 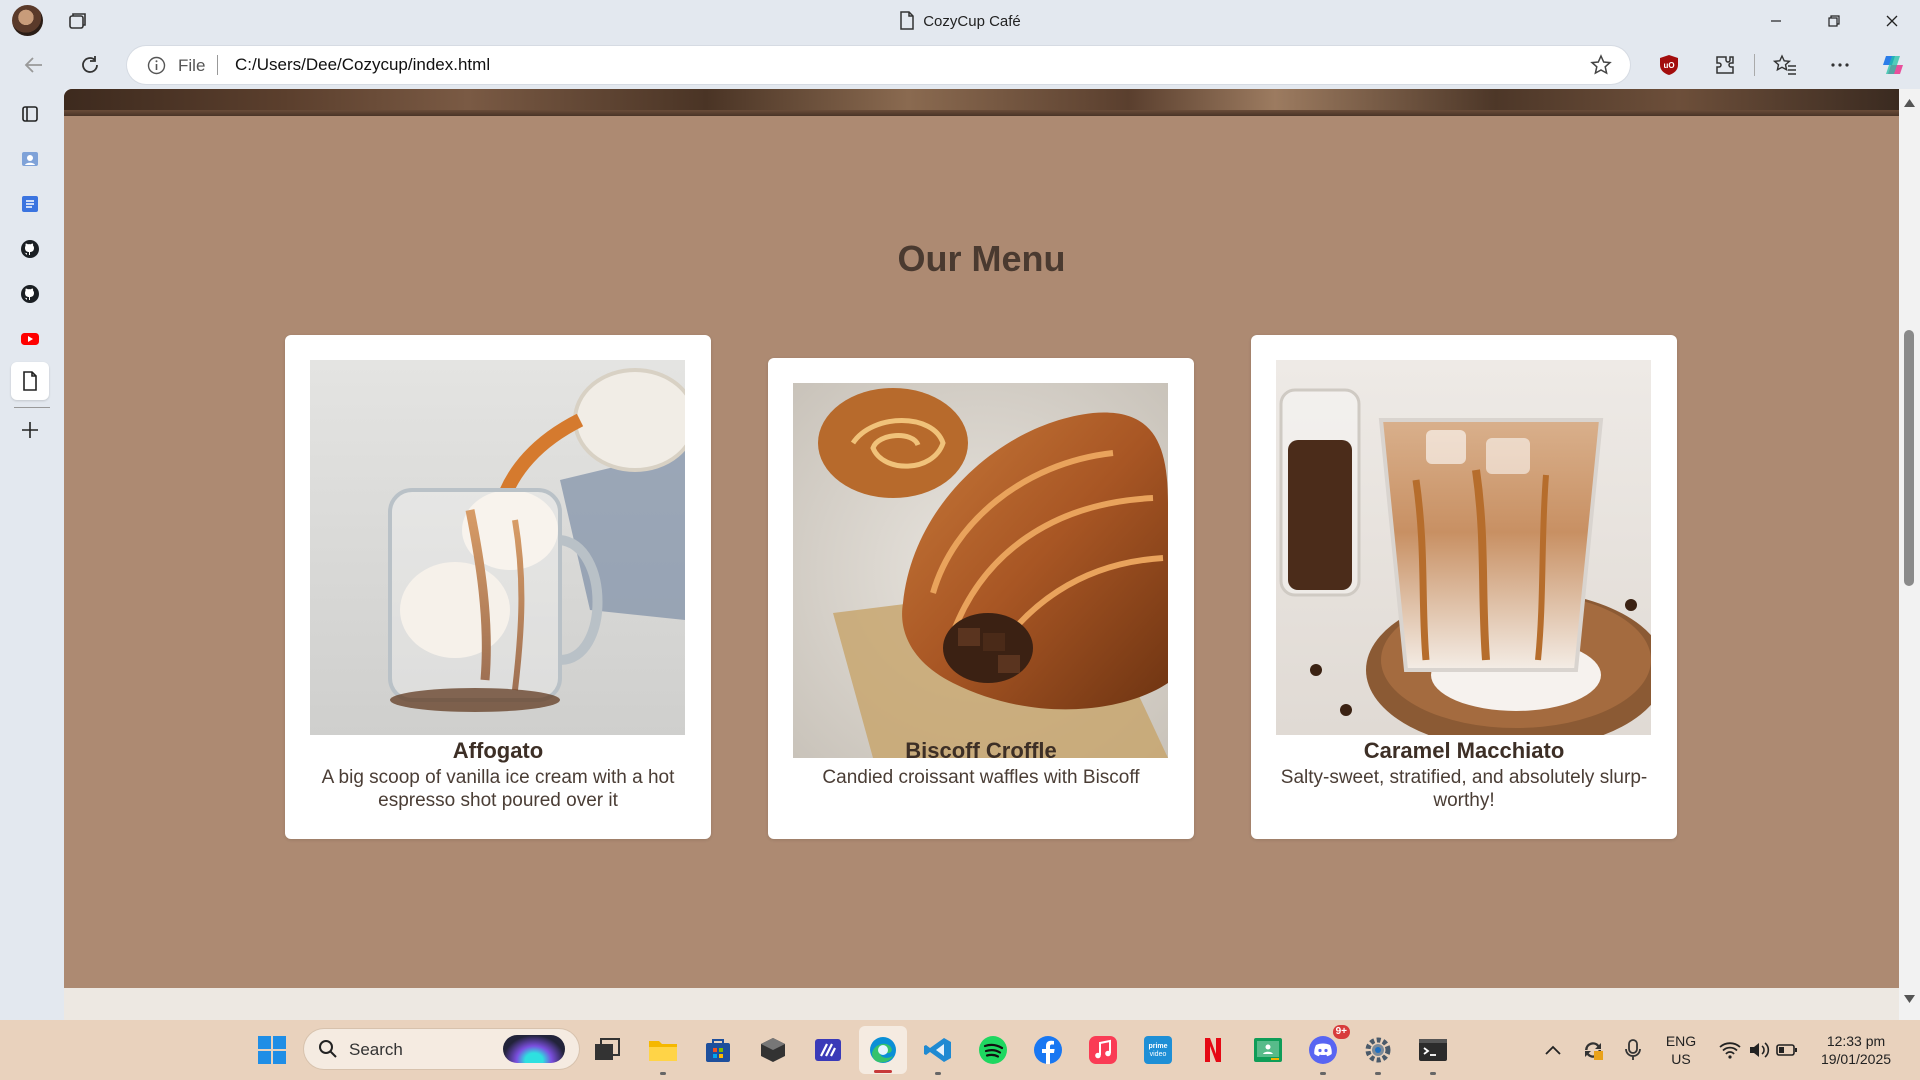 What do you see at coordinates (1893, 65) in the screenshot?
I see `copilot-icon` at bounding box center [1893, 65].